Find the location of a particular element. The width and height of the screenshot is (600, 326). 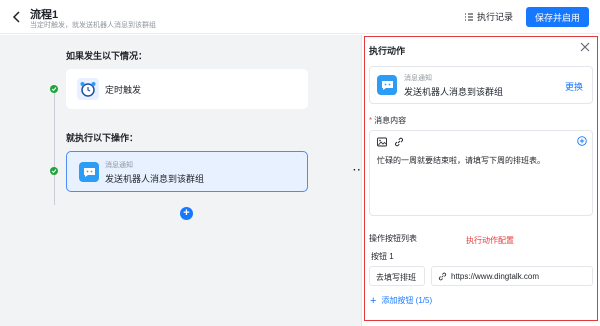

execution-history-label: 执行记录 is located at coordinates (495, 17).